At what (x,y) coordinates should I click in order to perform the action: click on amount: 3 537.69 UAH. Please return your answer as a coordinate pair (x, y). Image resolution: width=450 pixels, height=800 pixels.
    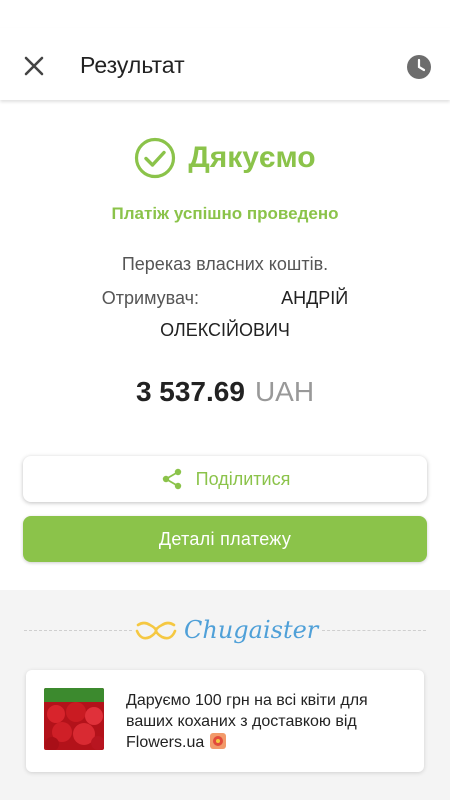
    Looking at the image, I should click on (225, 392).